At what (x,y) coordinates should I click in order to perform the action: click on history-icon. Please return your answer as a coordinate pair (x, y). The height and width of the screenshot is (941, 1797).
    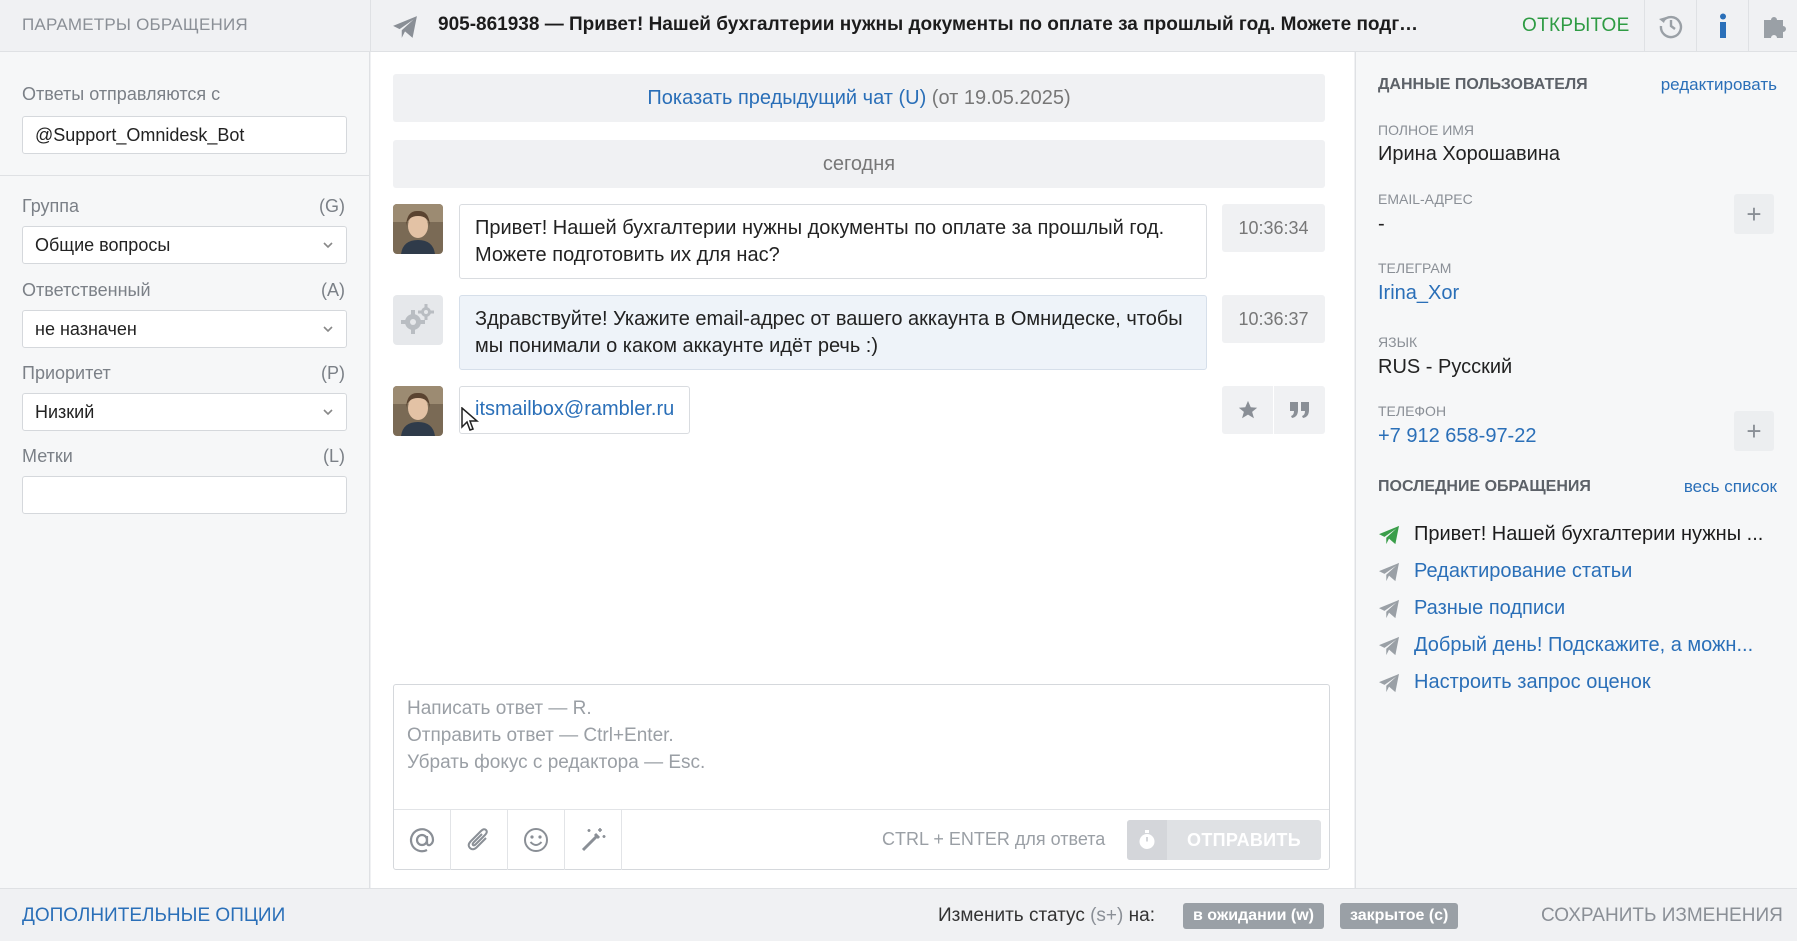
    Looking at the image, I should click on (1670, 27).